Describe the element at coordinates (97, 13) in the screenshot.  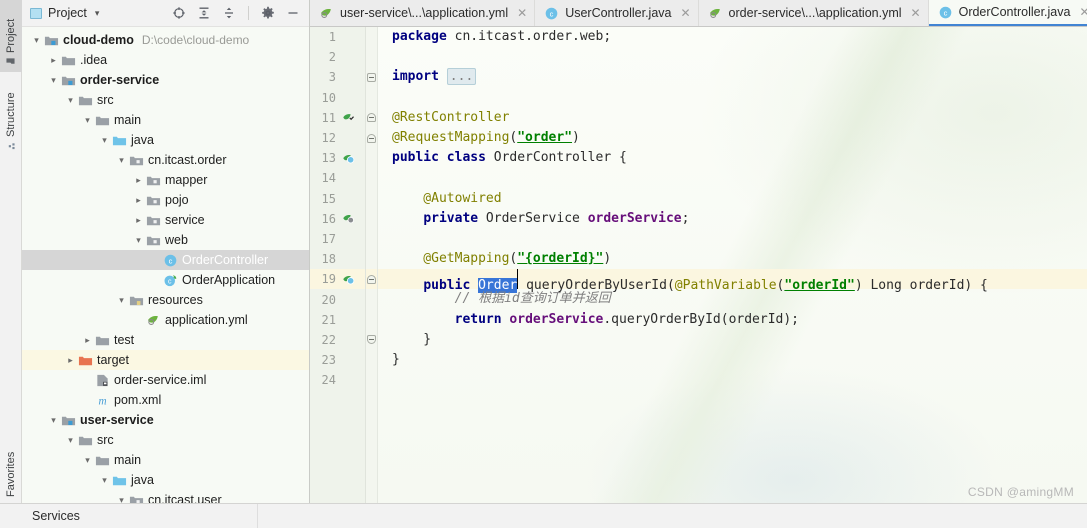
I see `chevron-down-icon: ▾` at that location.